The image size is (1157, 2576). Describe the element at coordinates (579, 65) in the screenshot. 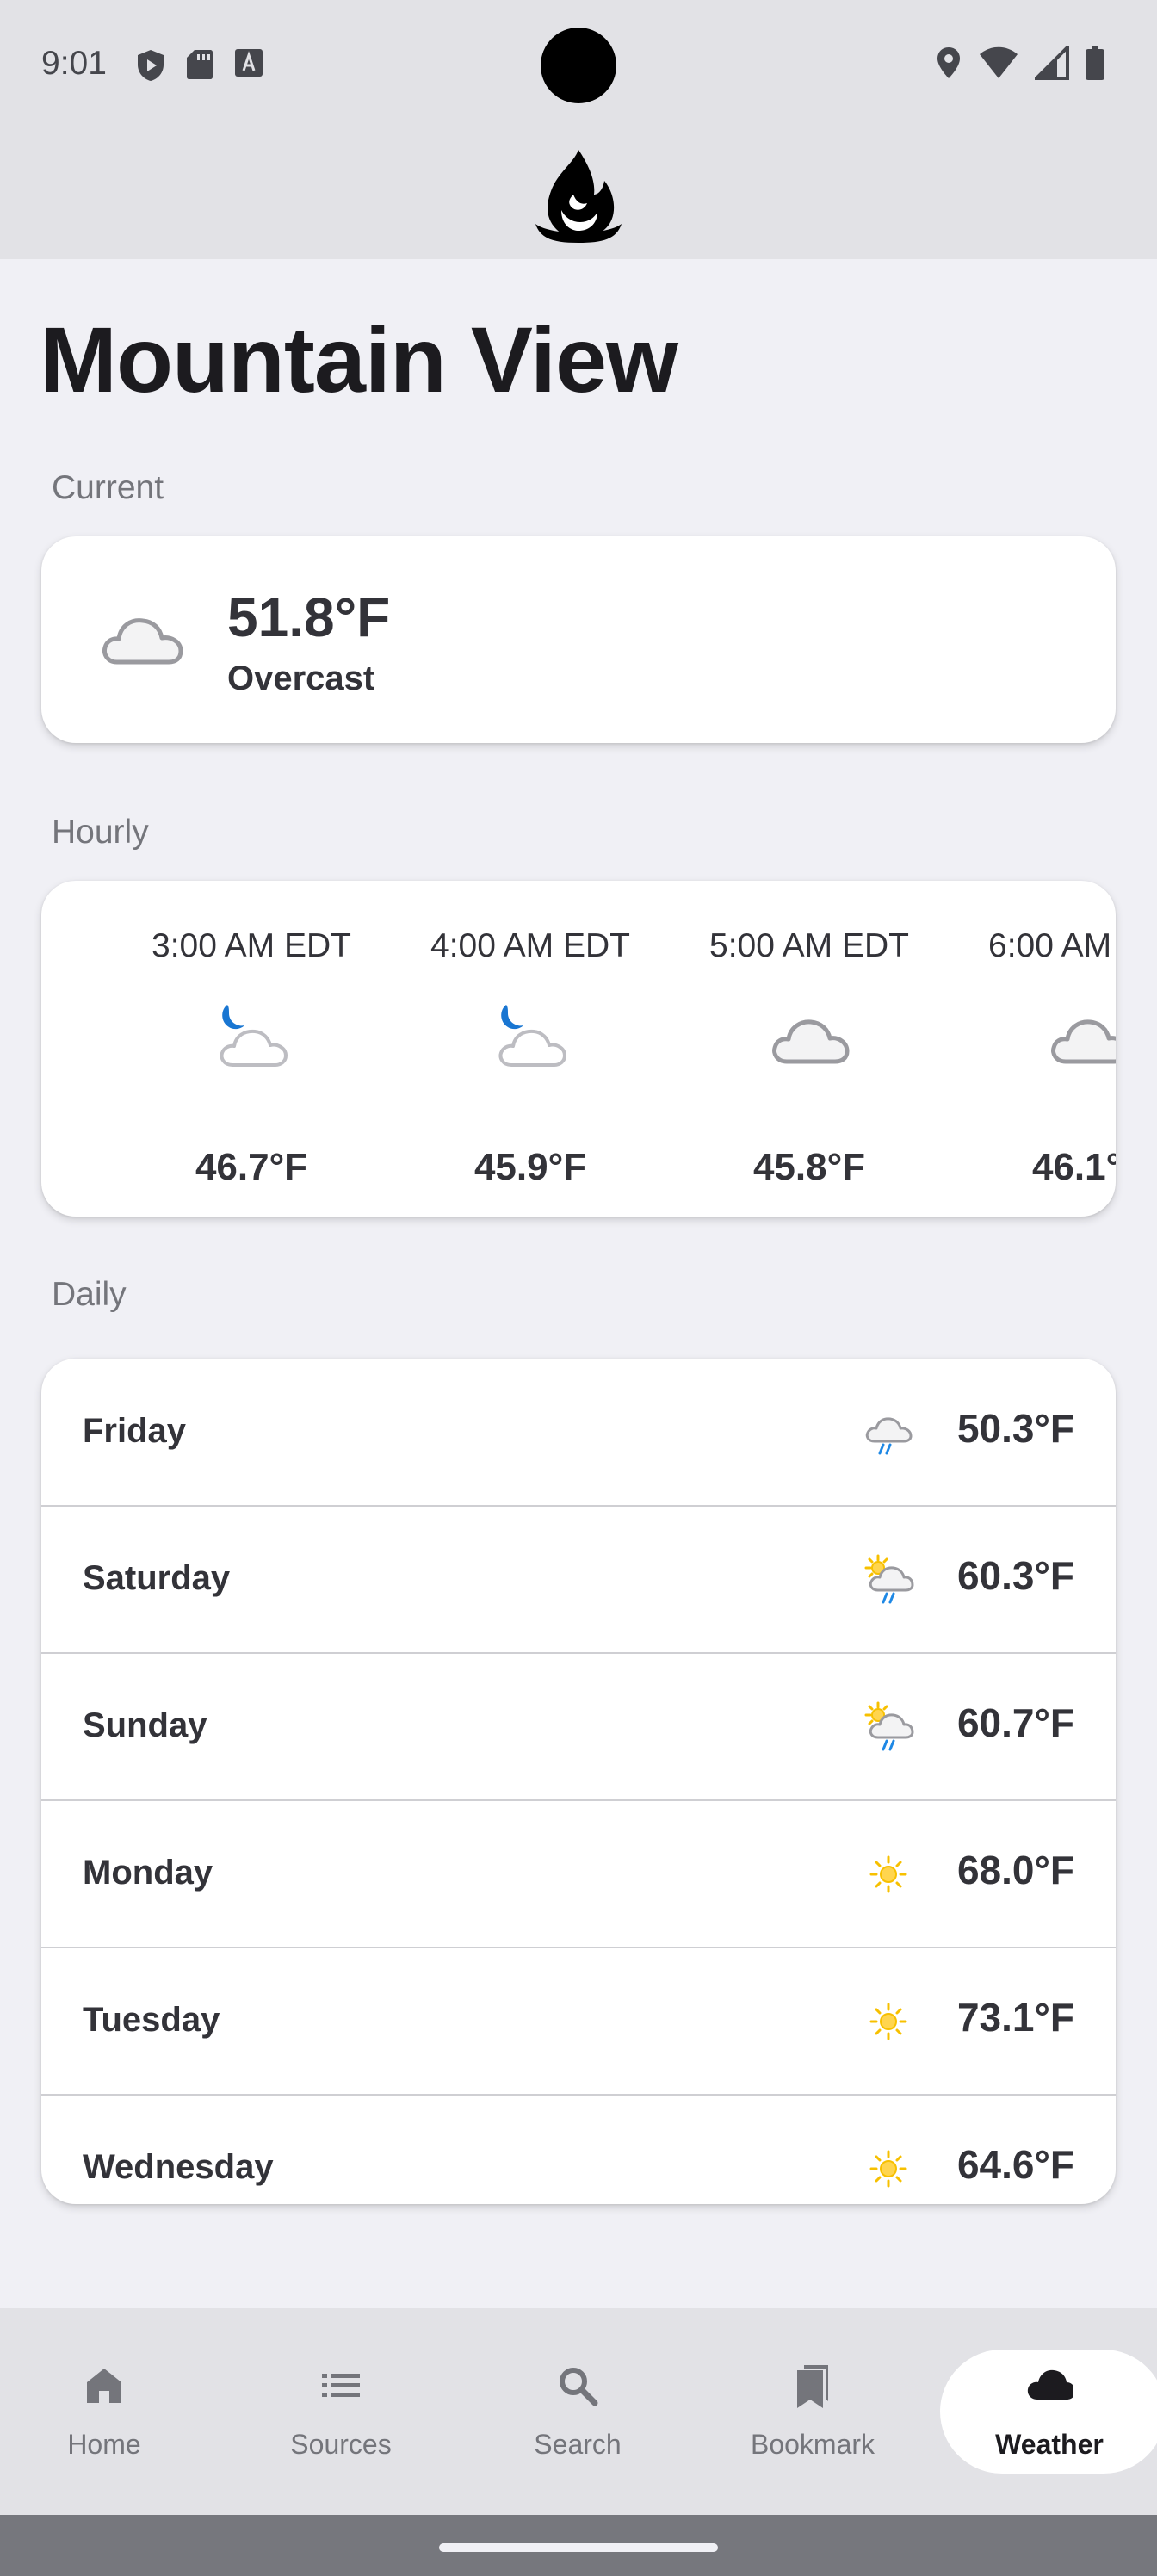

I see `camera-cutout` at that location.